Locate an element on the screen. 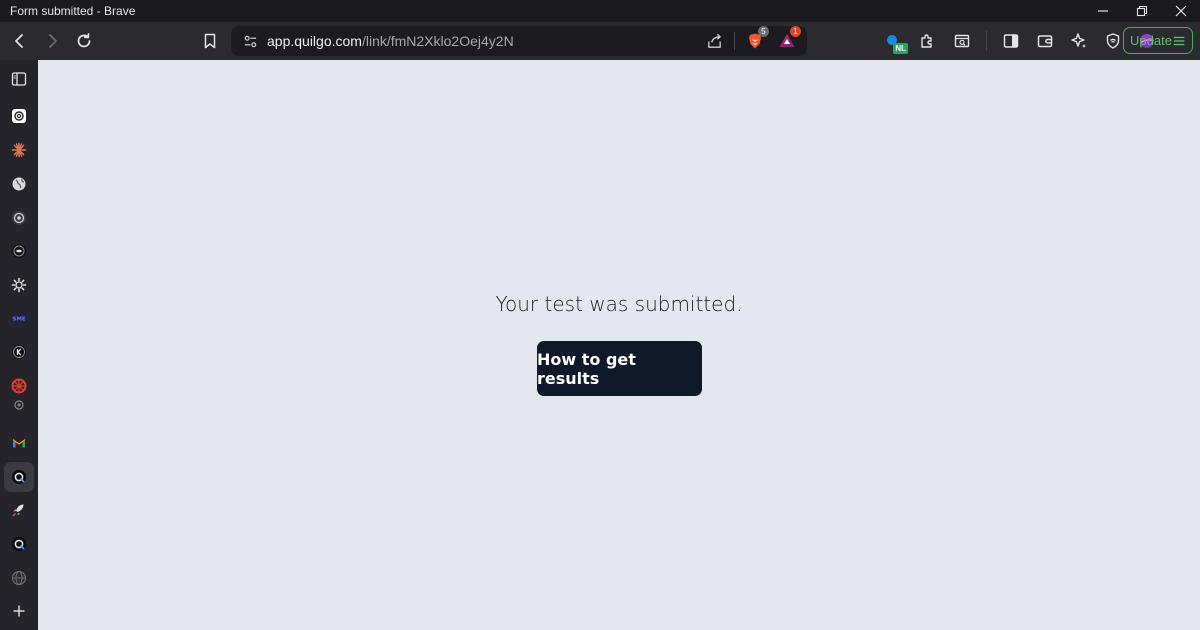 This screenshot has width=1200, height=630. shields-count-badge: 5 is located at coordinates (763, 31).